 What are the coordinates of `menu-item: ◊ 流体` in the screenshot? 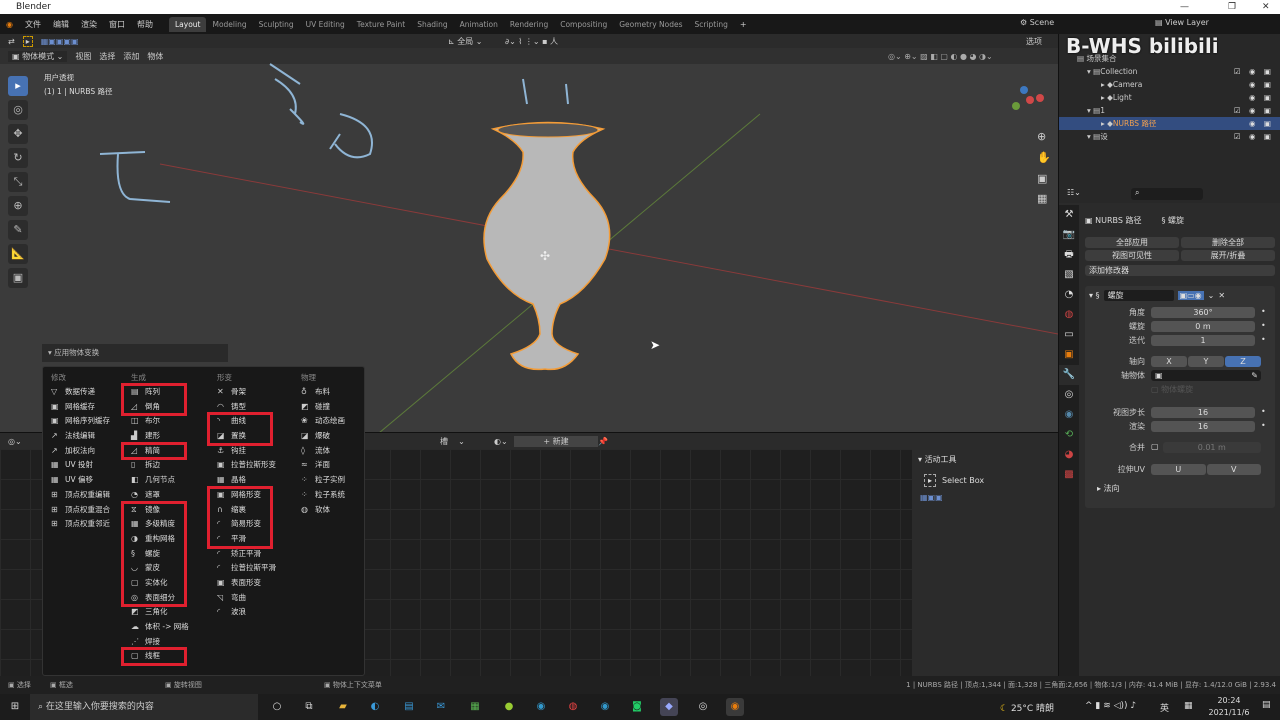 It's located at (335, 451).